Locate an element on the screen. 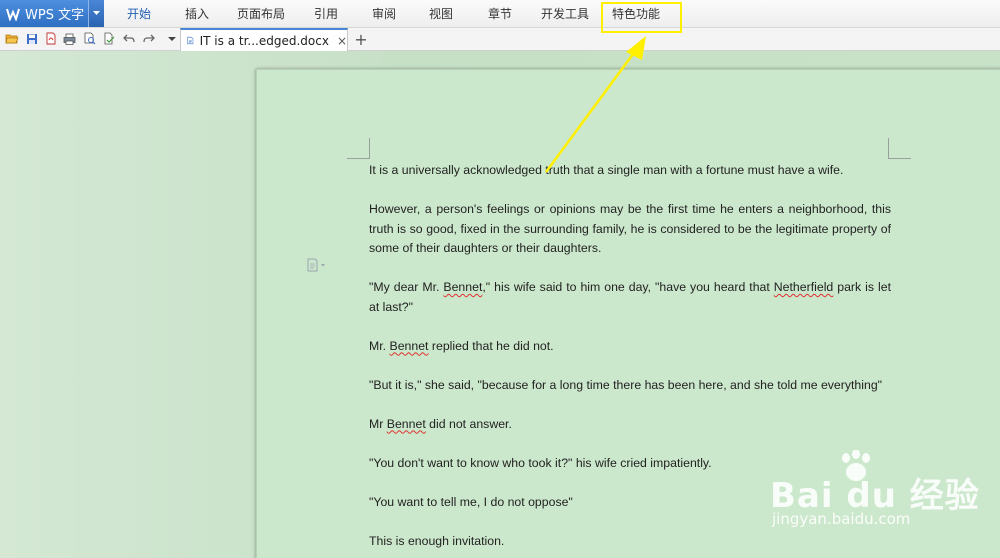 This screenshot has width=1000, height=558. paragraph-text: "You want to tell me, I do not oppose" is located at coordinates (471, 501).